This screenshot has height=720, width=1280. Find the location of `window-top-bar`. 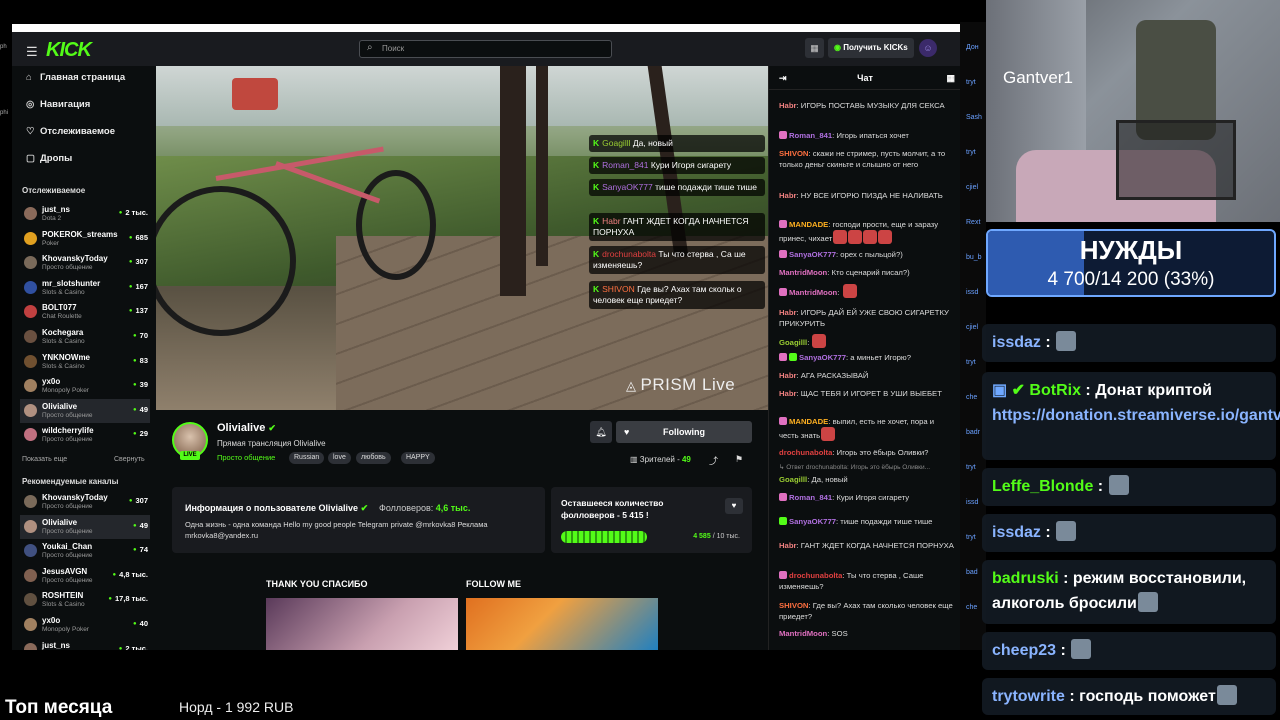

window-top-bar is located at coordinates (486, 28).